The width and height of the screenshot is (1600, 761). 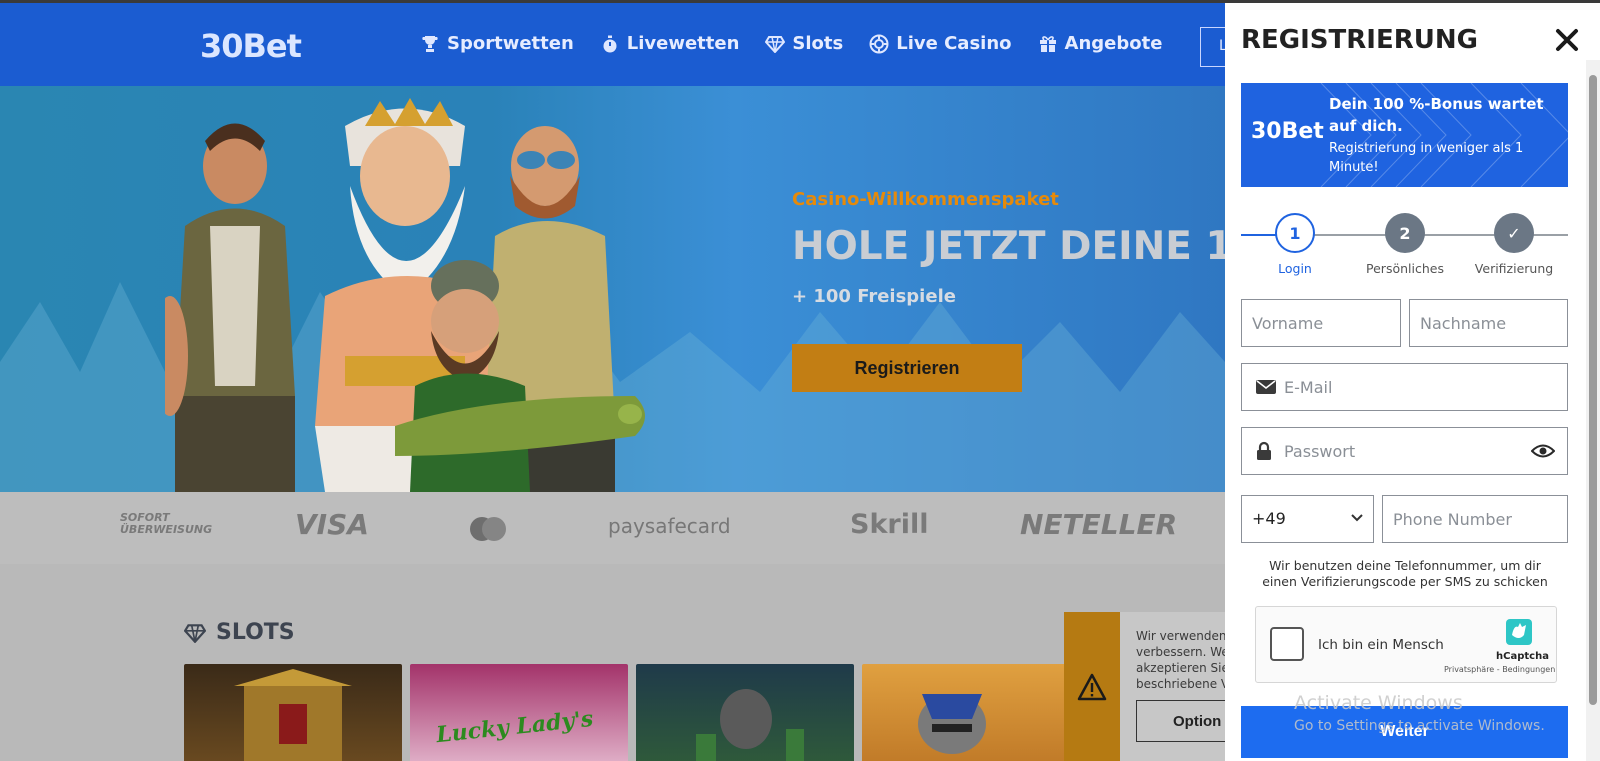 I want to click on step-persoenliches: 2 Persönliches, so click(x=1405, y=244).